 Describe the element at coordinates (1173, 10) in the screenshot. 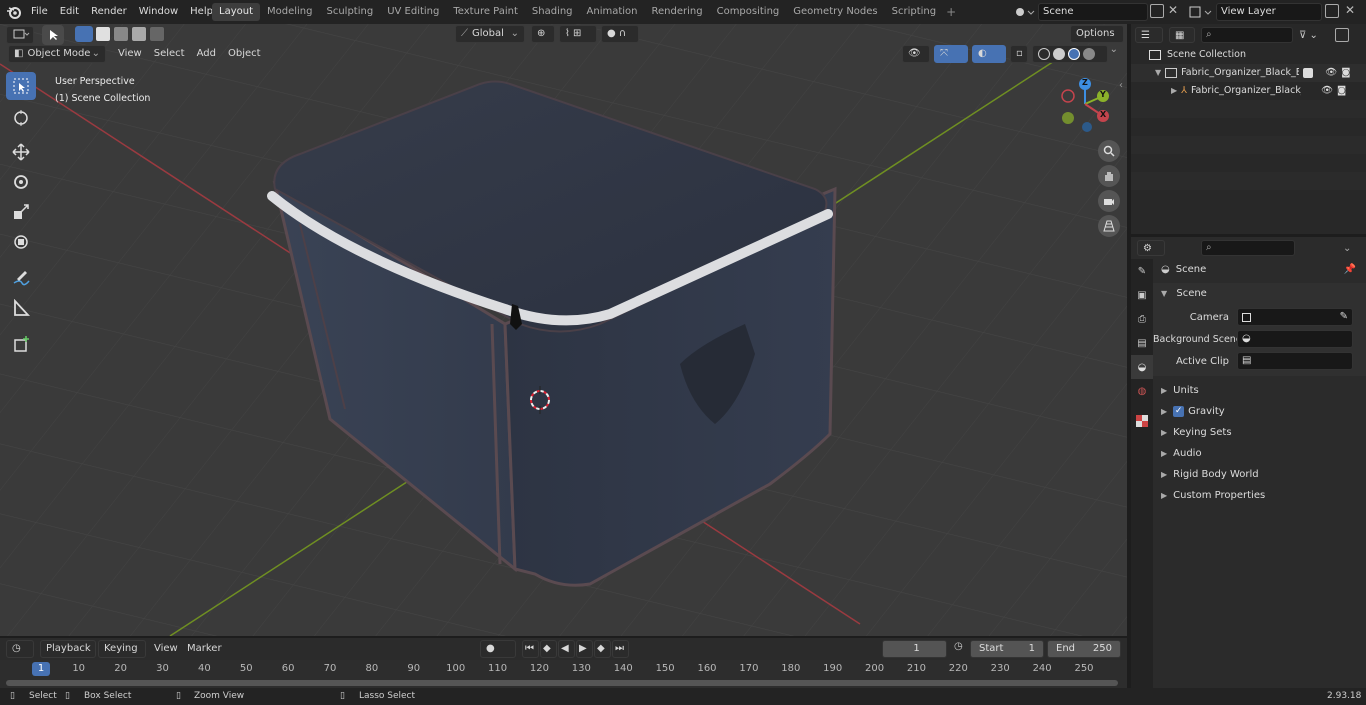

I see `delete-scene-icon: ✕` at that location.